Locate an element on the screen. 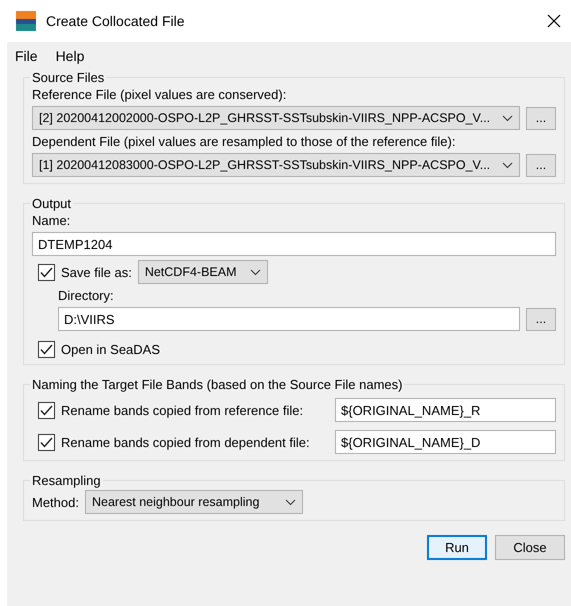 This screenshot has width=571, height=606. field-label: Method: is located at coordinates (55, 502).